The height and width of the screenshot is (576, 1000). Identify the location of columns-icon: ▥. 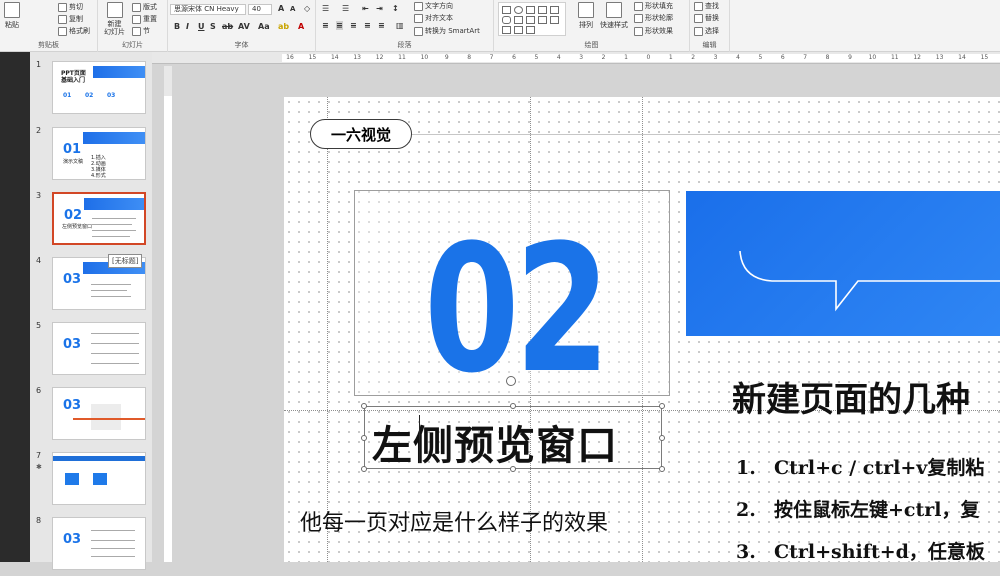
(400, 25).